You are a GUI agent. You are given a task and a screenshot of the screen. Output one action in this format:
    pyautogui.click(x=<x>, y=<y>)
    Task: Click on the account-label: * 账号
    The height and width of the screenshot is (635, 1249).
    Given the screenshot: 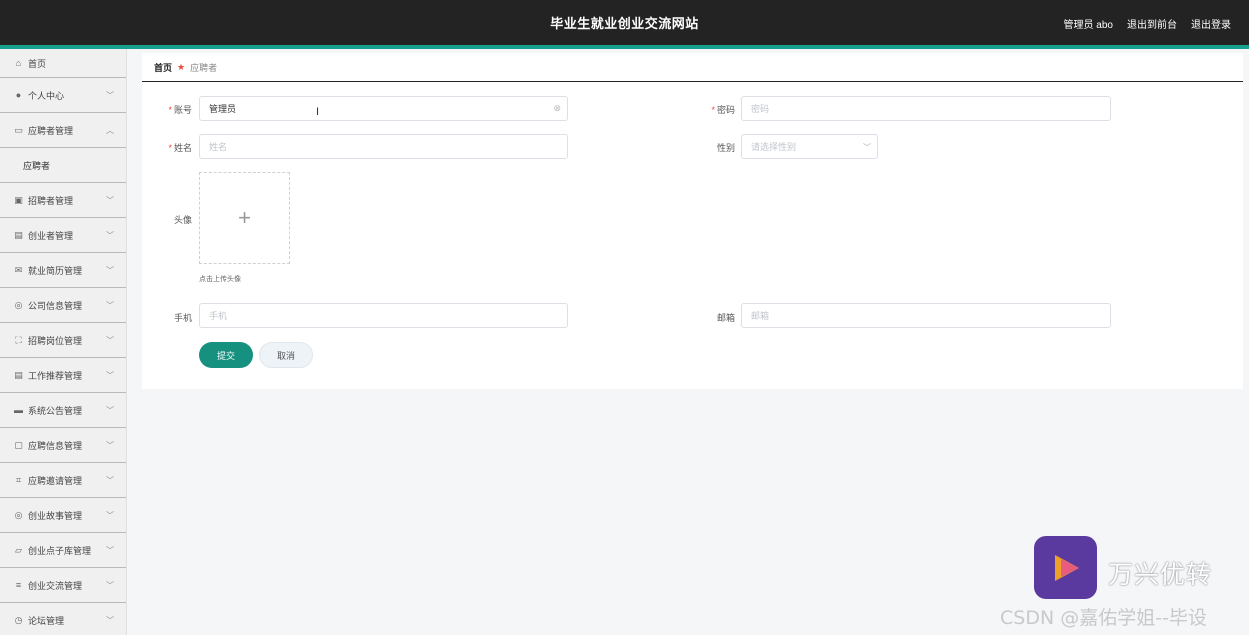 What is the action you would take?
    pyautogui.click(x=180, y=110)
    